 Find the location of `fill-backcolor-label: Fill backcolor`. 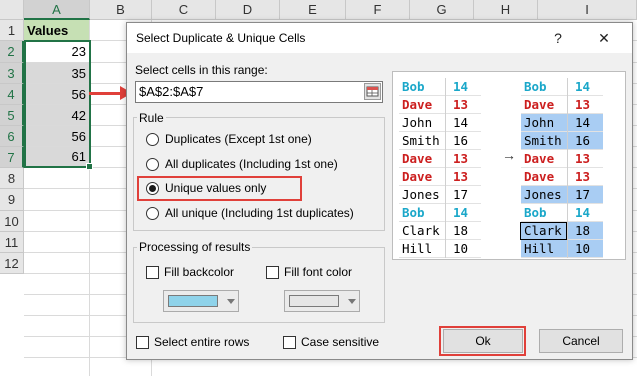

fill-backcolor-label: Fill backcolor is located at coordinates (199, 272).